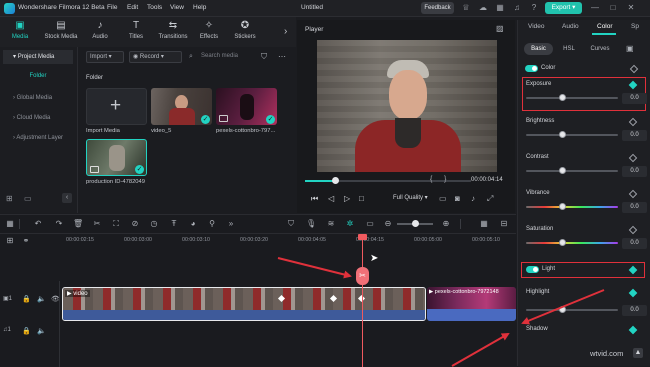 This screenshot has width=650, height=367. I want to click on arrow-to-split, so click(314, 268).